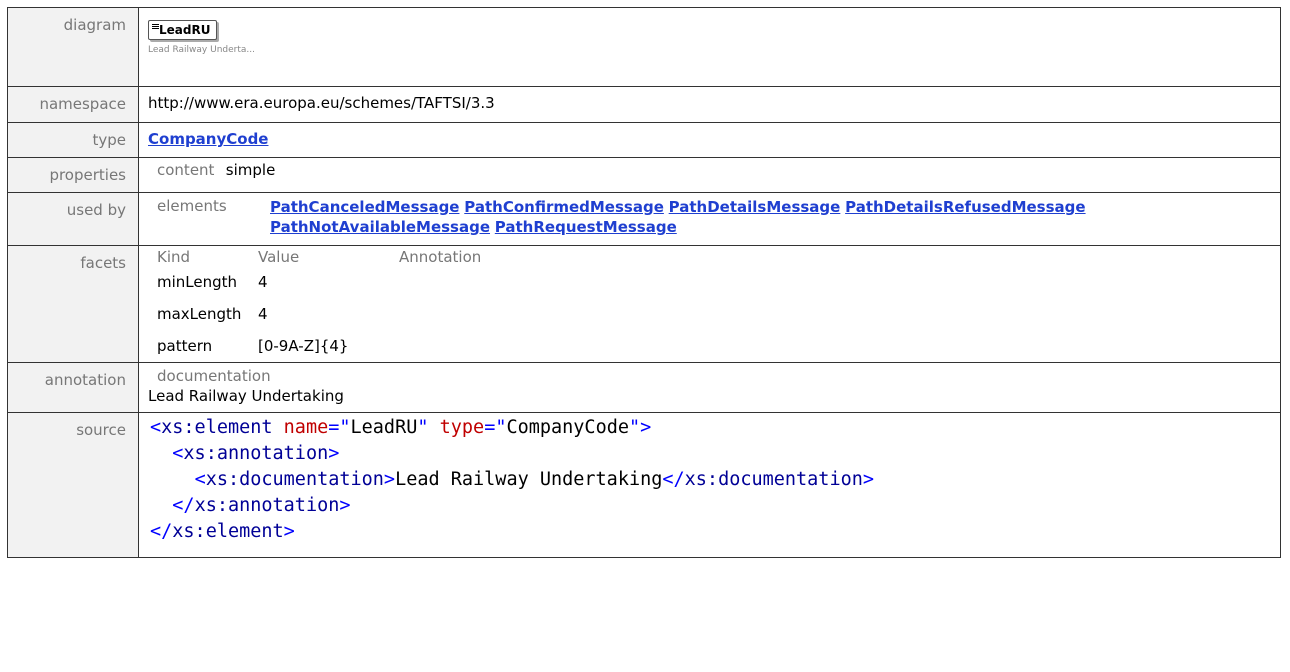 The height and width of the screenshot is (672, 1290). I want to click on used-by-link: PathRequestMessage, so click(586, 227).